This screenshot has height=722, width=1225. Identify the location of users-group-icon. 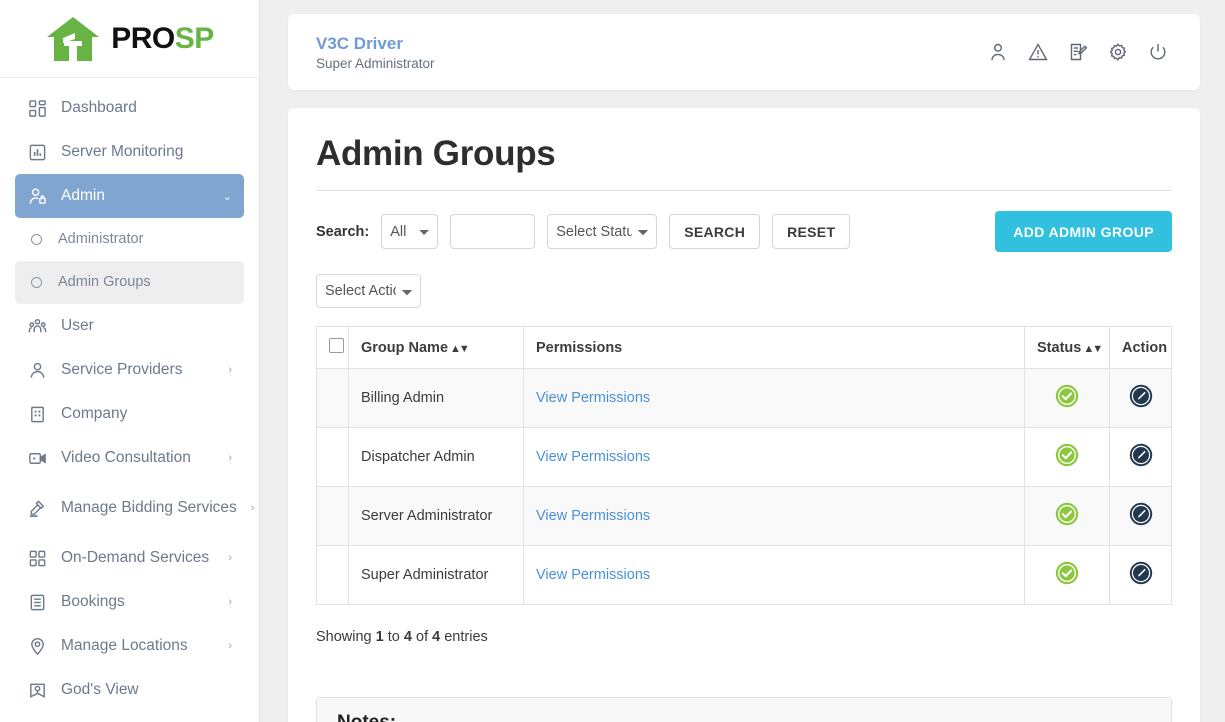
(37, 326).